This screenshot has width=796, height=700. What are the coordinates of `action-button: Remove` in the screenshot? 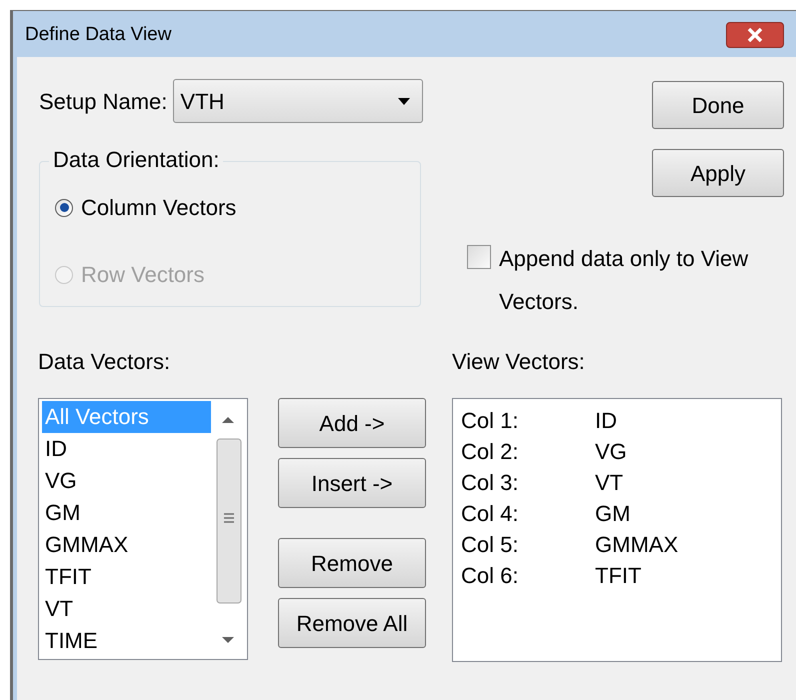 It's located at (352, 563).